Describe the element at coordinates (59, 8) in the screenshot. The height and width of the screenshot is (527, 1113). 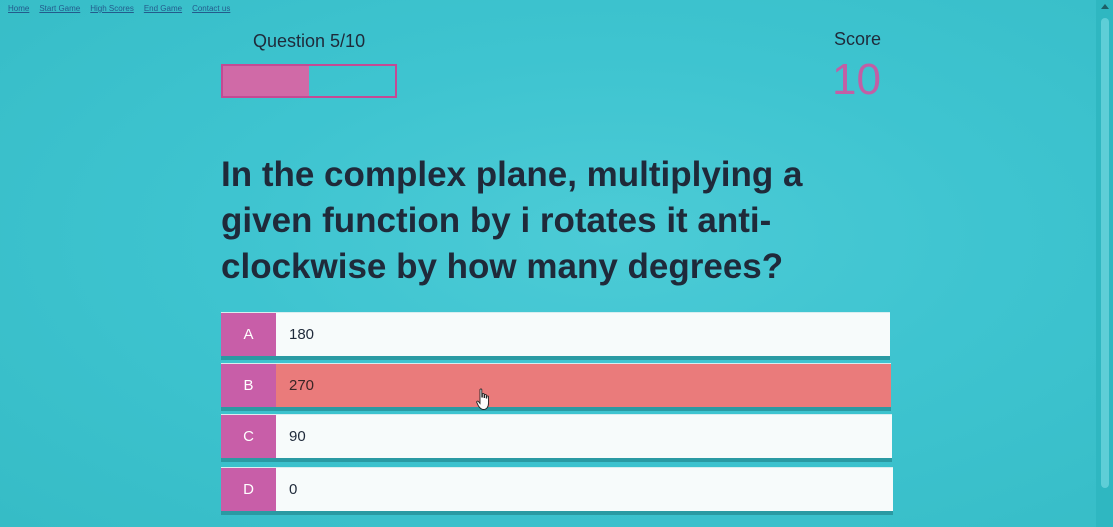
I see `nav-start-game-link: Start Game` at that location.